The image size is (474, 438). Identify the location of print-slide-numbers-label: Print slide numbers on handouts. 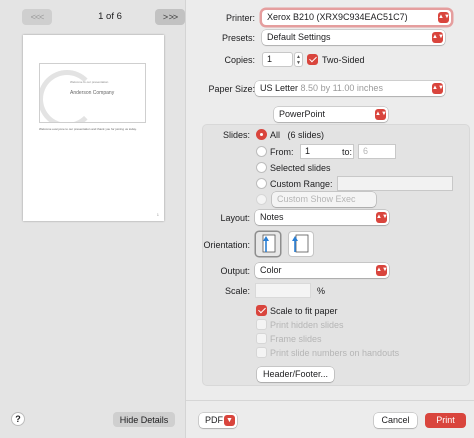
(335, 353).